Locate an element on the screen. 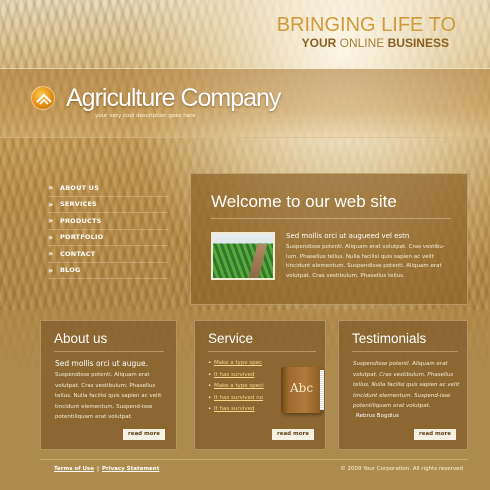  service-link: • Make a type speci is located at coordinates (236, 389).